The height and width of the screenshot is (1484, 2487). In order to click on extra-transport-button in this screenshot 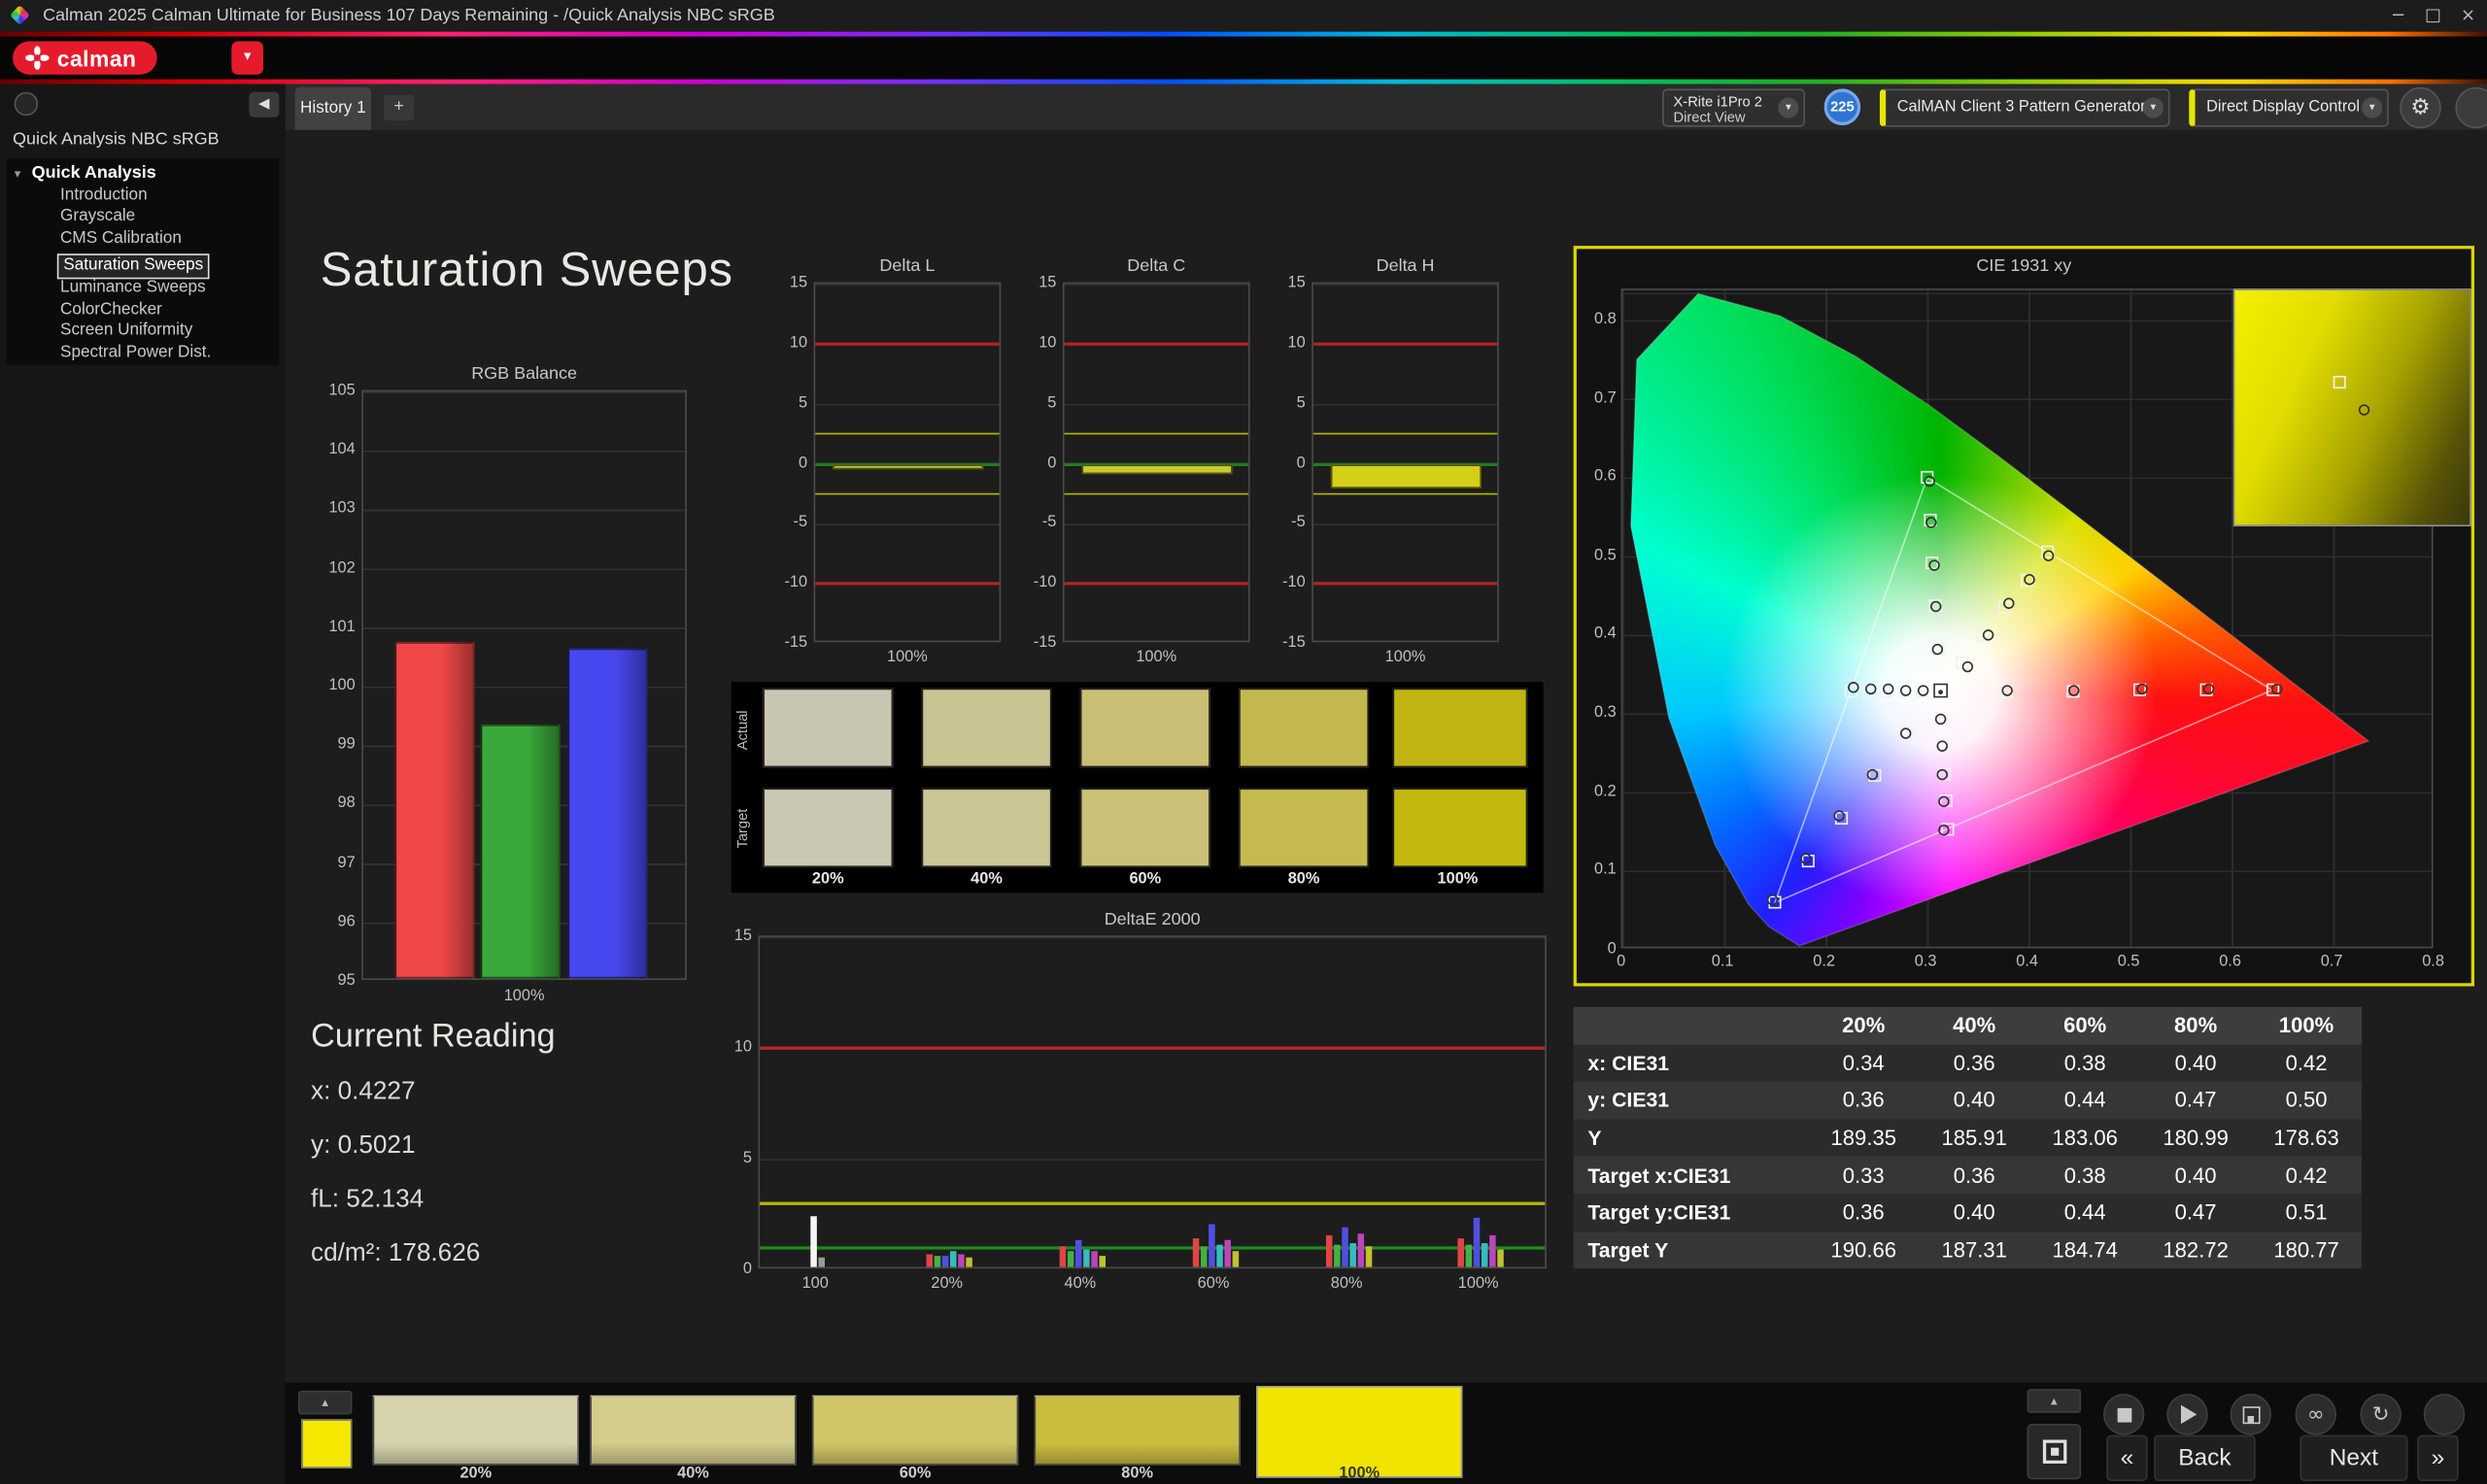, I will do `click(2444, 1414)`.